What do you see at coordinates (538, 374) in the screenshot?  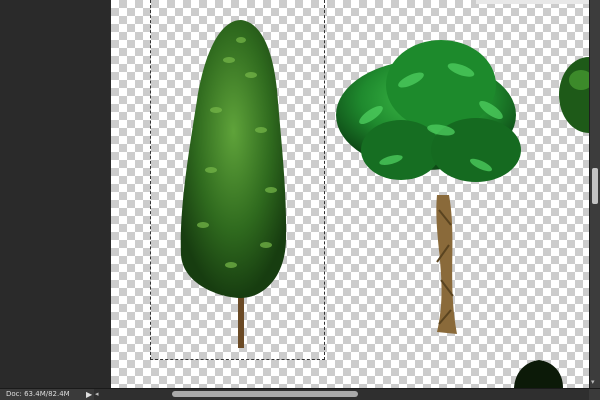 I see `dark-shrub` at bounding box center [538, 374].